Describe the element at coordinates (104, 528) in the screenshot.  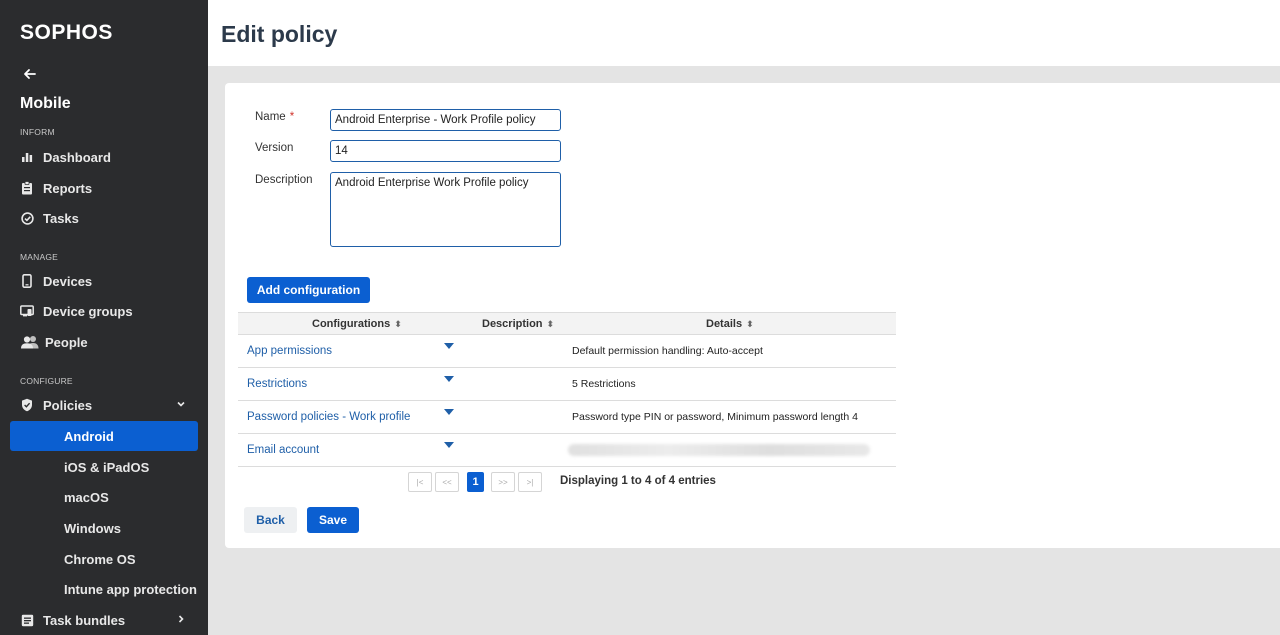
I see `sidebar-subitem-windows: Windows` at that location.